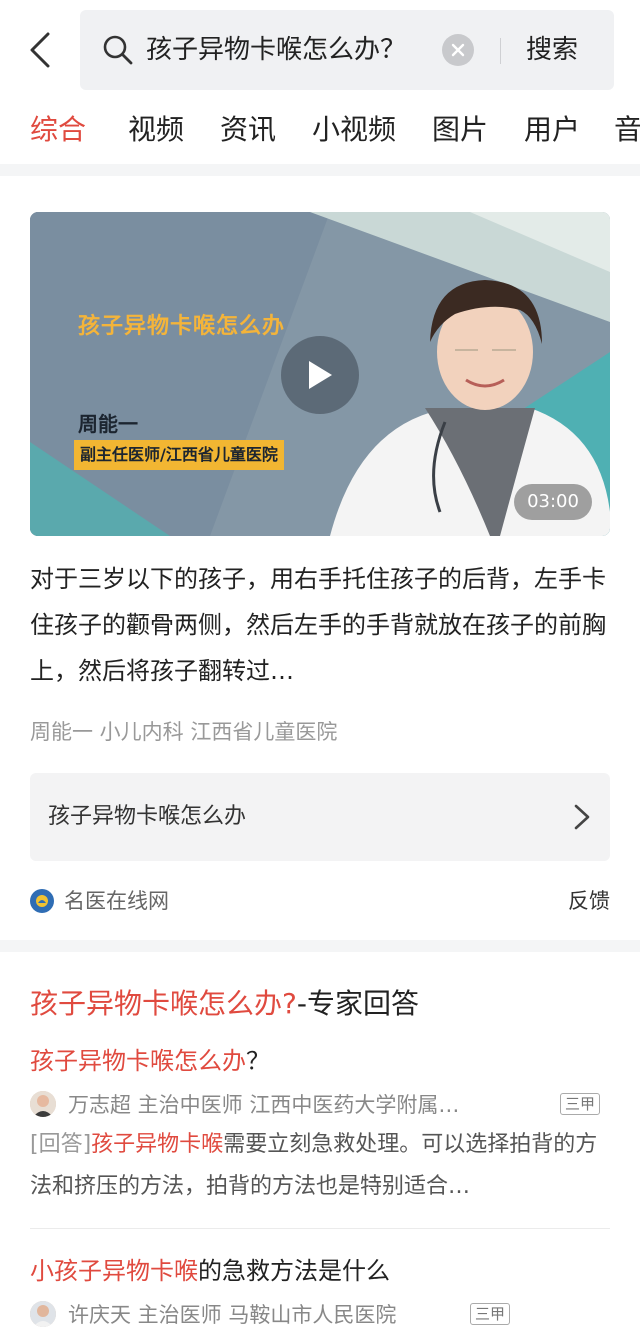 The width and height of the screenshot is (640, 1337). What do you see at coordinates (61, 1144) in the screenshot?
I see `answer-tag: [回答]` at bounding box center [61, 1144].